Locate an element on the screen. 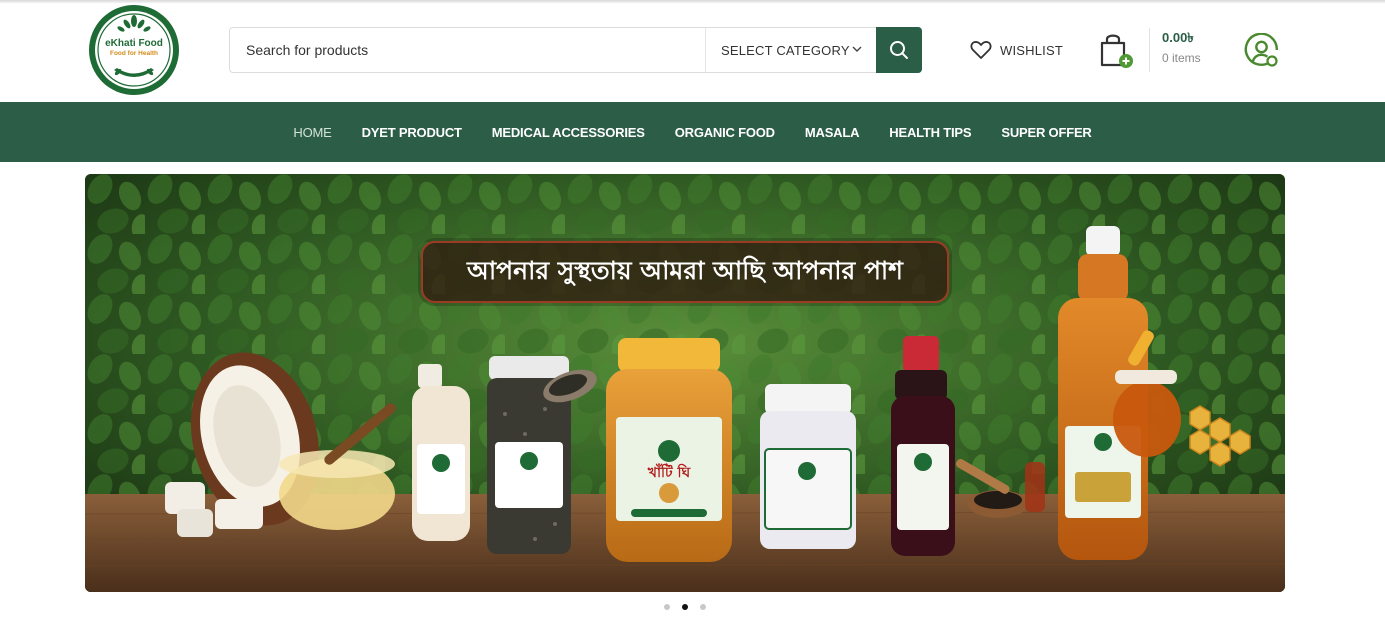  category-select: SELECT CATEGORY is located at coordinates (791, 50).